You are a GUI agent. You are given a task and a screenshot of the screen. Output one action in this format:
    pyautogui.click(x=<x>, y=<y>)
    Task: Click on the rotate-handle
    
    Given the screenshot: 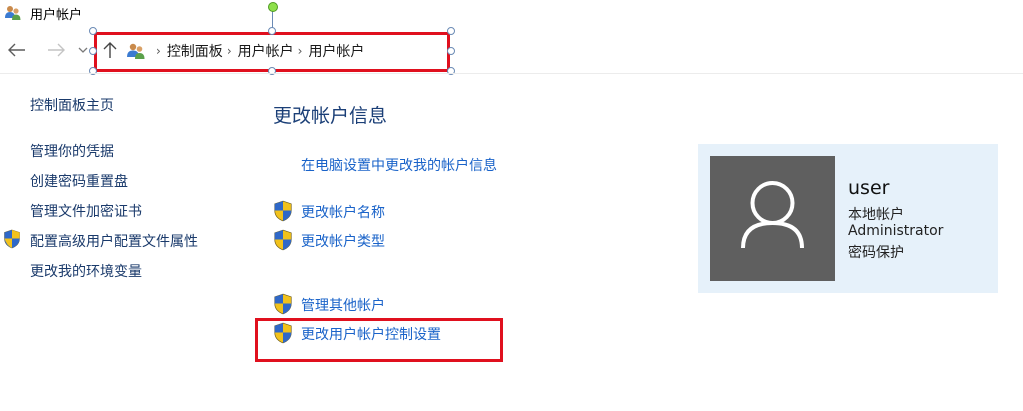 What is the action you would take?
    pyautogui.click(x=273, y=7)
    